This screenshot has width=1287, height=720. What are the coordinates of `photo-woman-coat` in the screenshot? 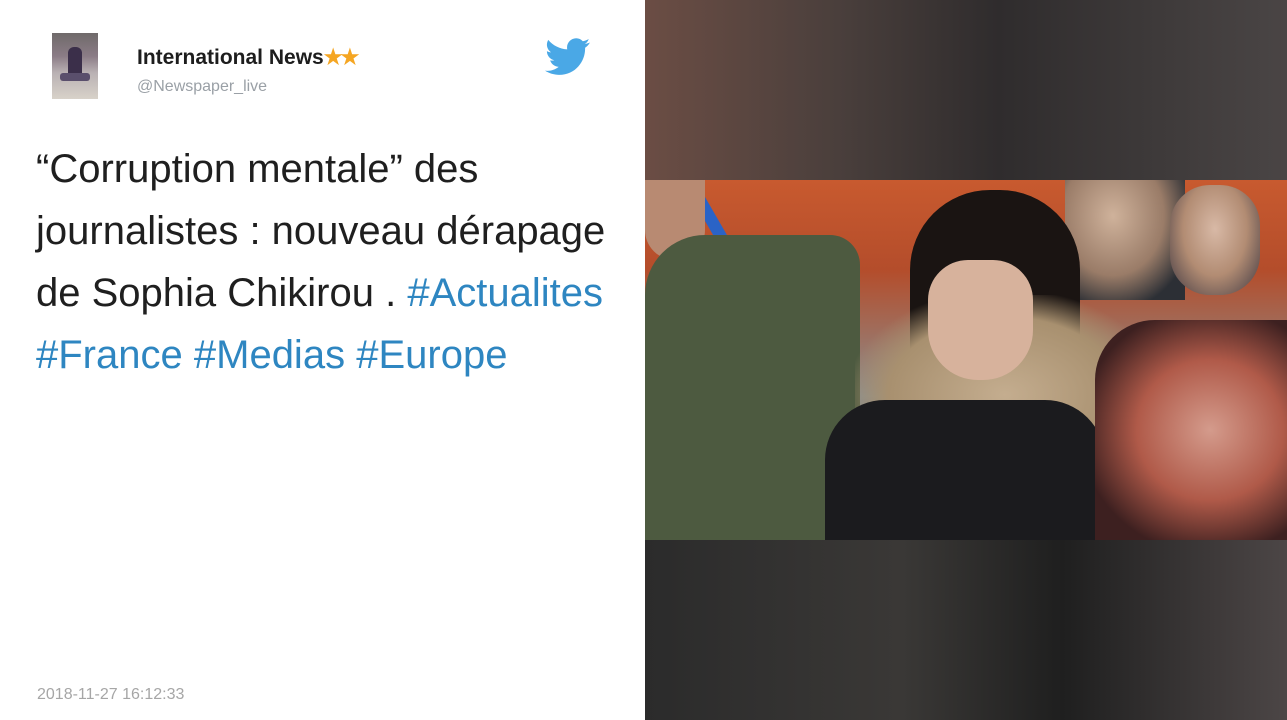 It's located at (965, 470).